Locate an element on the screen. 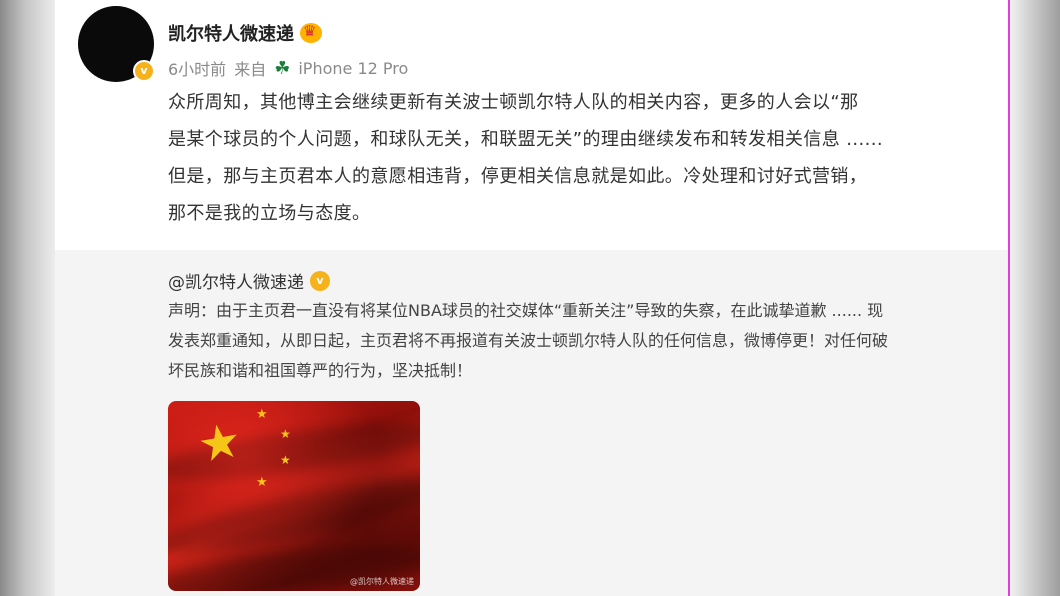 Image resolution: width=1060 pixels, height=596 pixels. repost-username-row: @凯尔特人微速递 v is located at coordinates (249, 280).